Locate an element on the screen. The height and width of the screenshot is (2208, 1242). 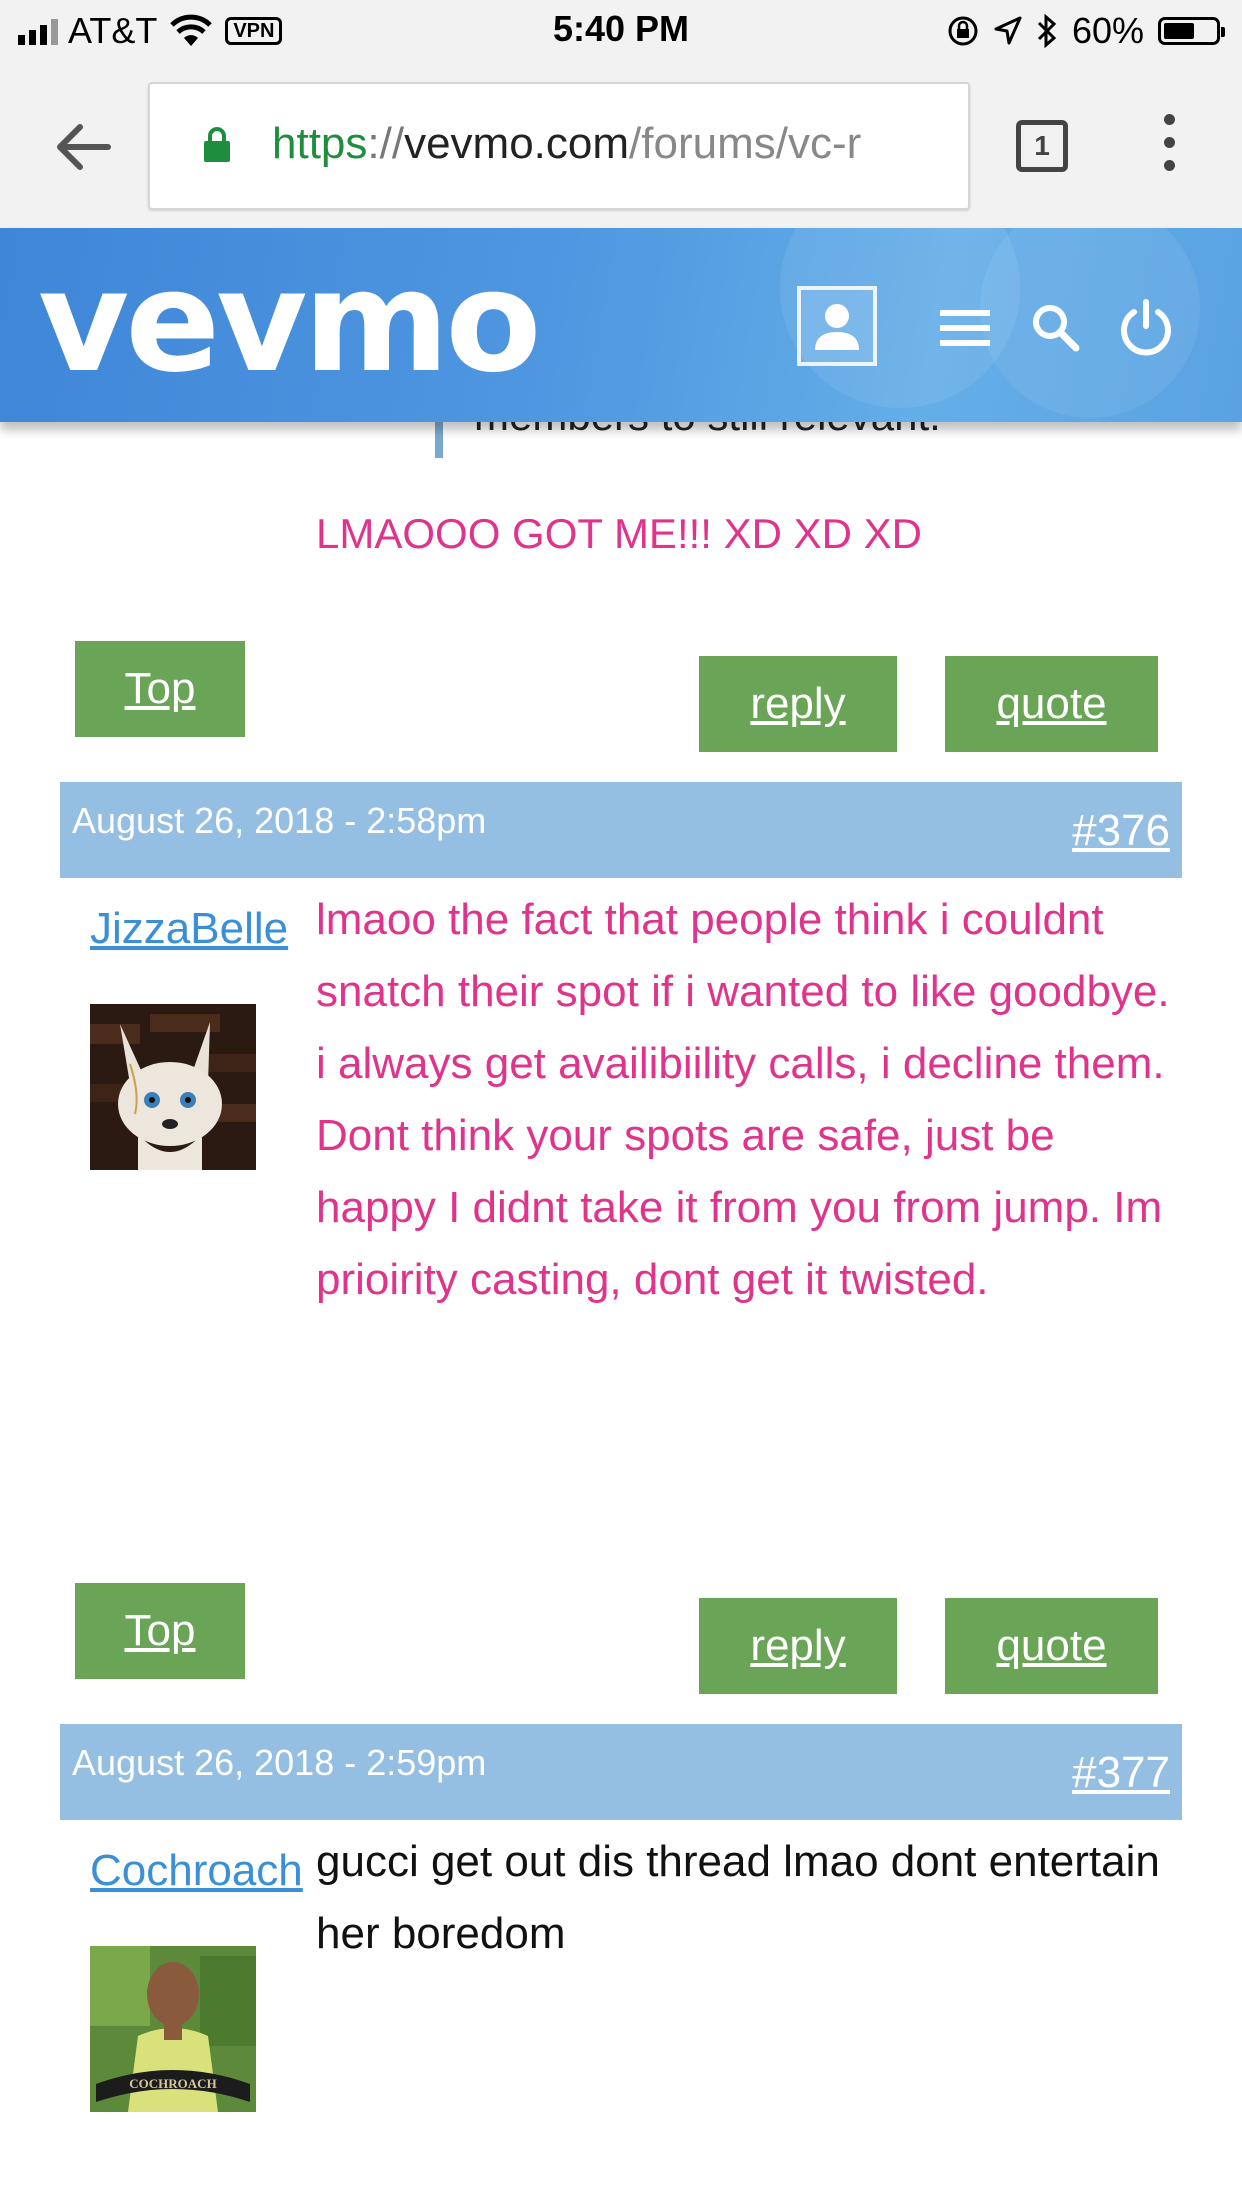
power-icon is located at coordinates (1146, 327).